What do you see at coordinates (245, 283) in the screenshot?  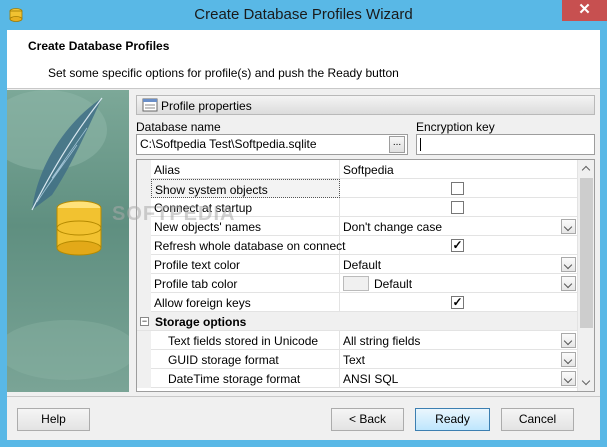 I see `property-name: Profile tab color` at bounding box center [245, 283].